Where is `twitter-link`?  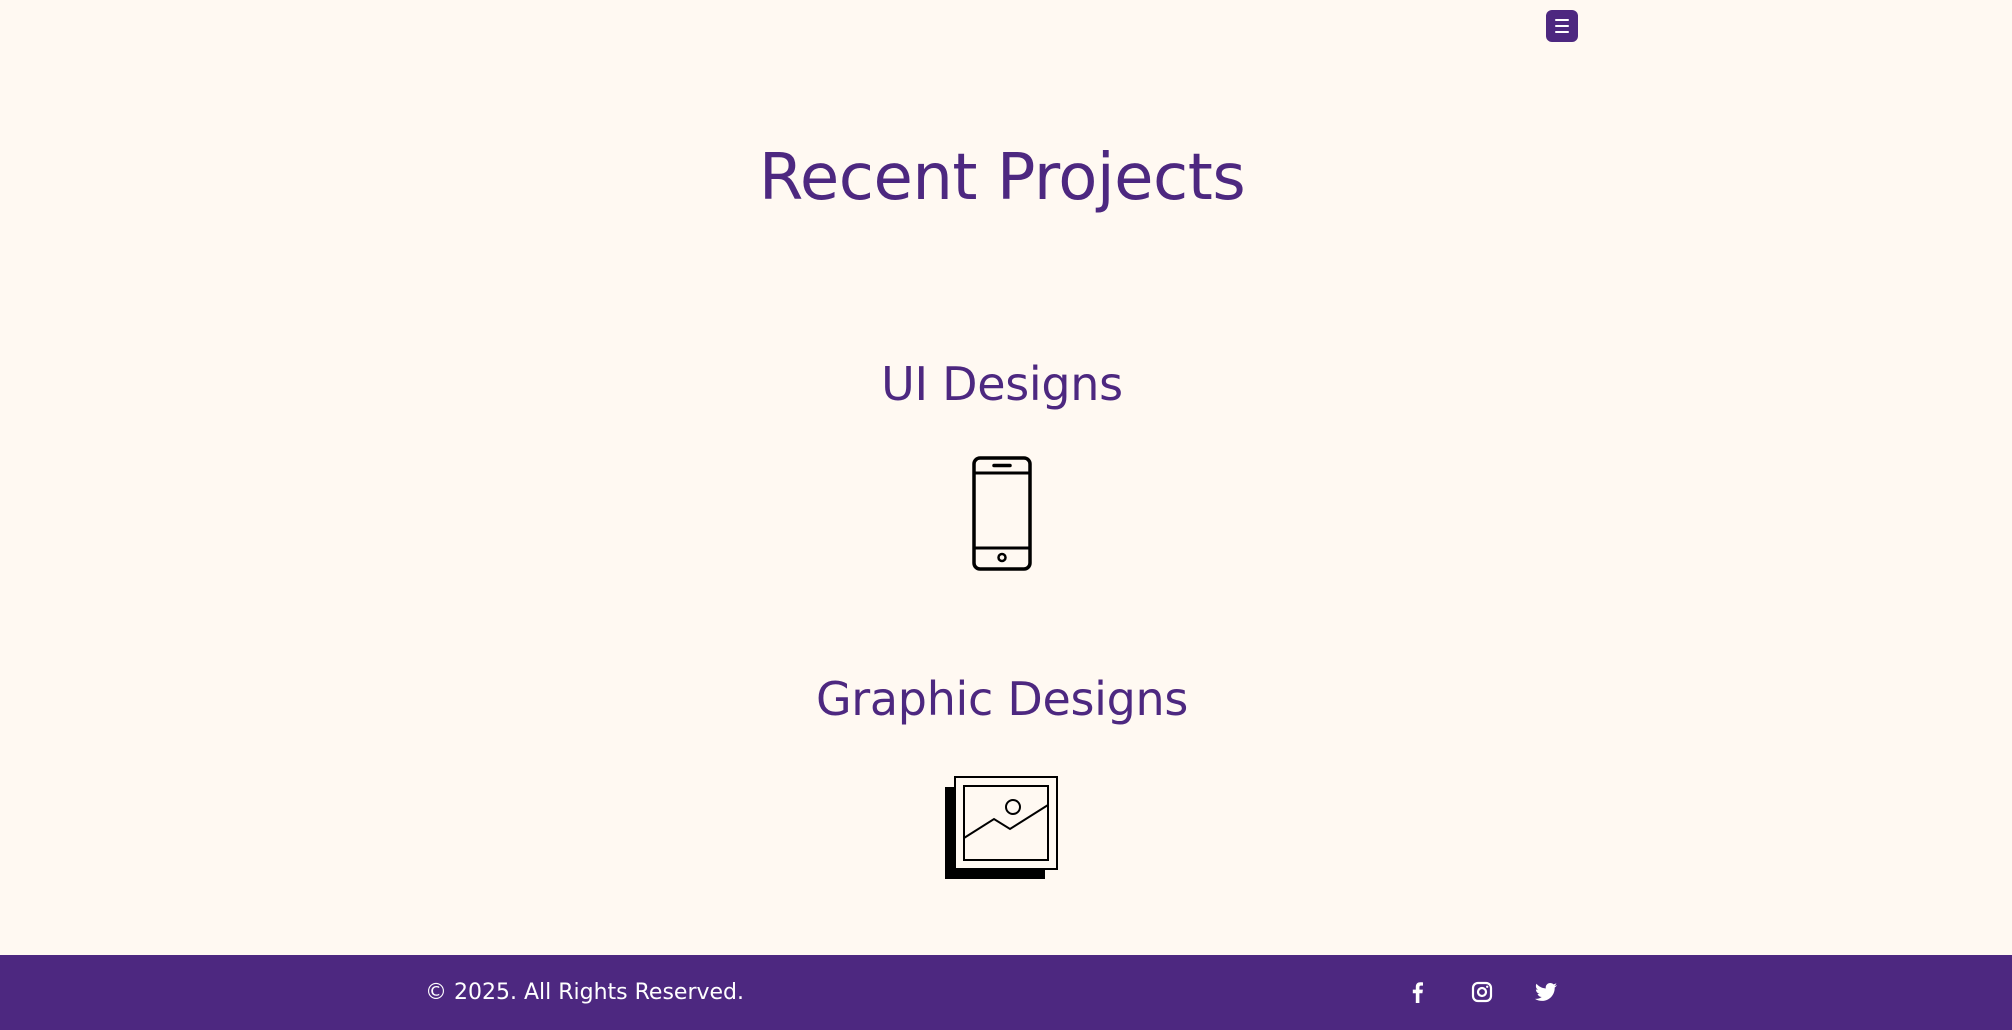
twitter-link is located at coordinates (1546, 992).